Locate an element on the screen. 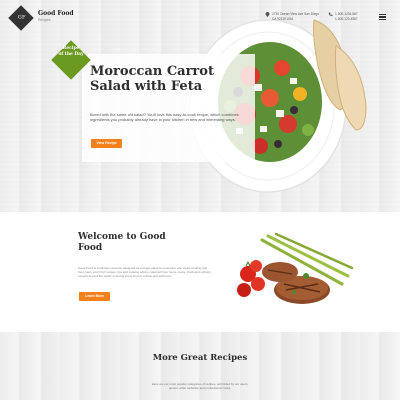 The height and width of the screenshot is (400, 400). phone-block: 1-800-1234-567 1-800-123-4567 is located at coordinates (343, 17).